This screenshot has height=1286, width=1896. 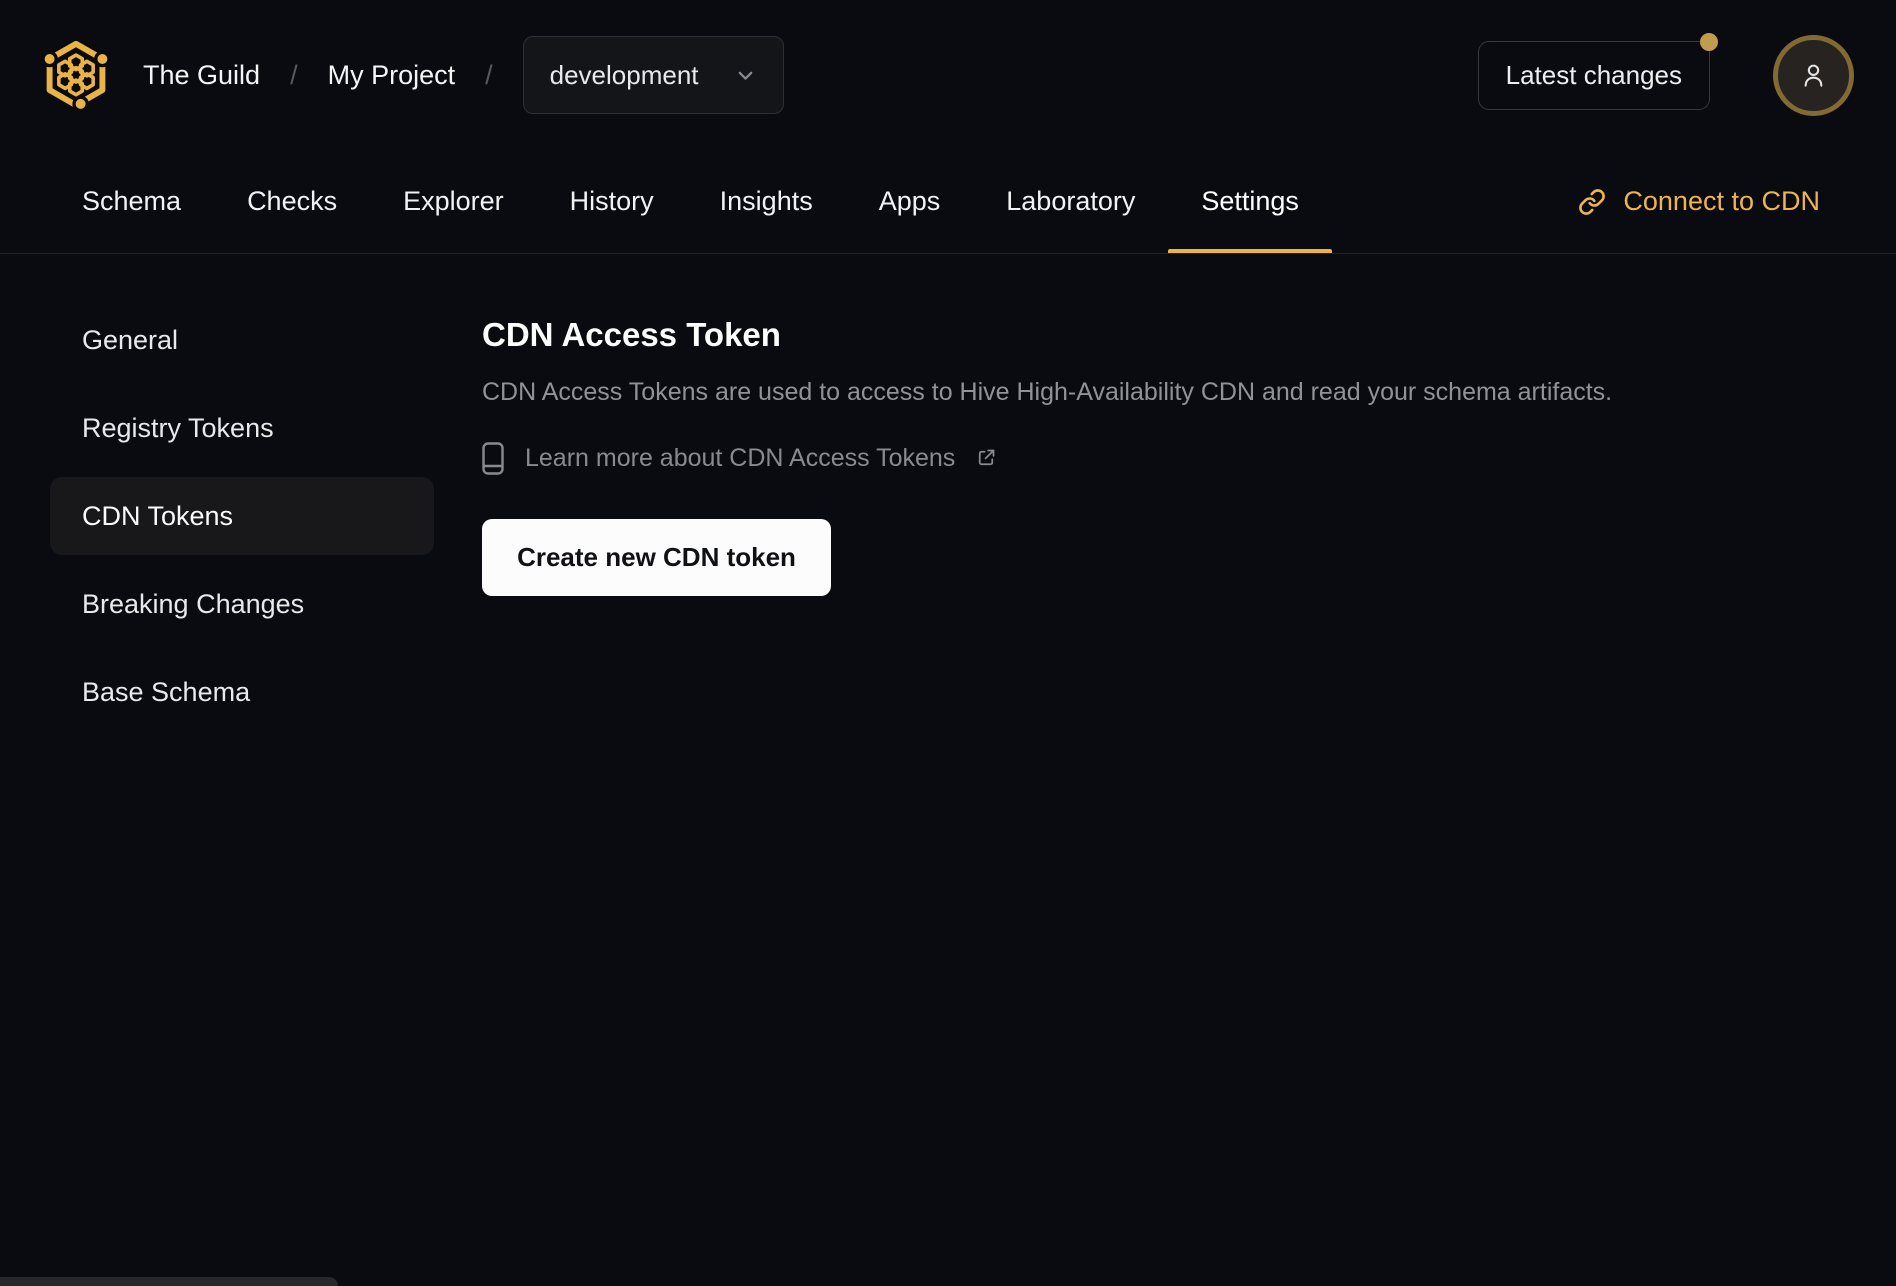 I want to click on target-selector-value: development, so click(x=624, y=74).